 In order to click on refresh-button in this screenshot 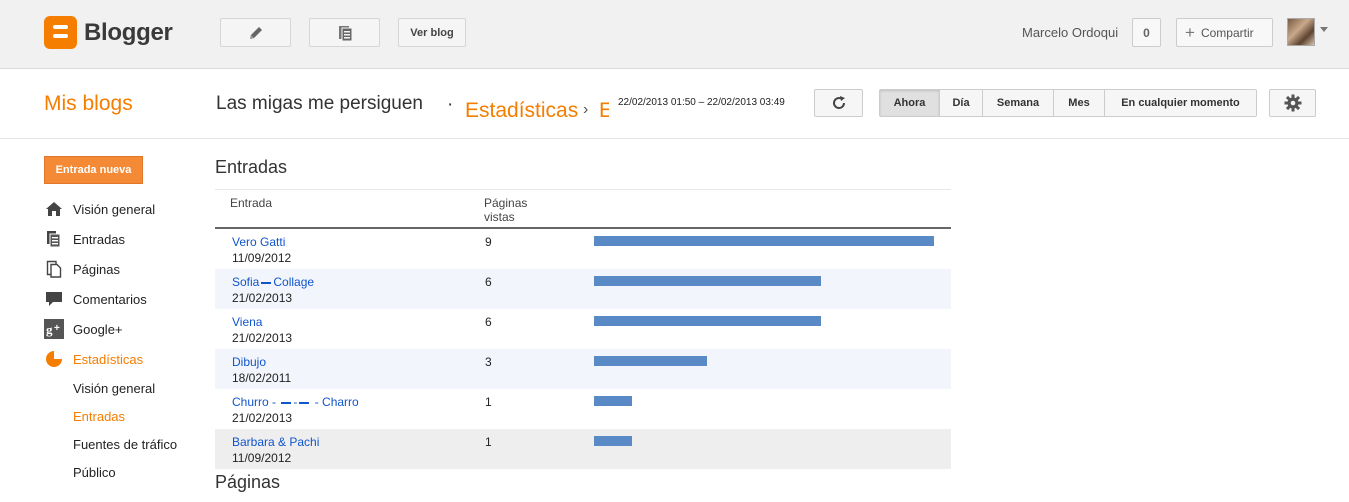, I will do `click(838, 103)`.